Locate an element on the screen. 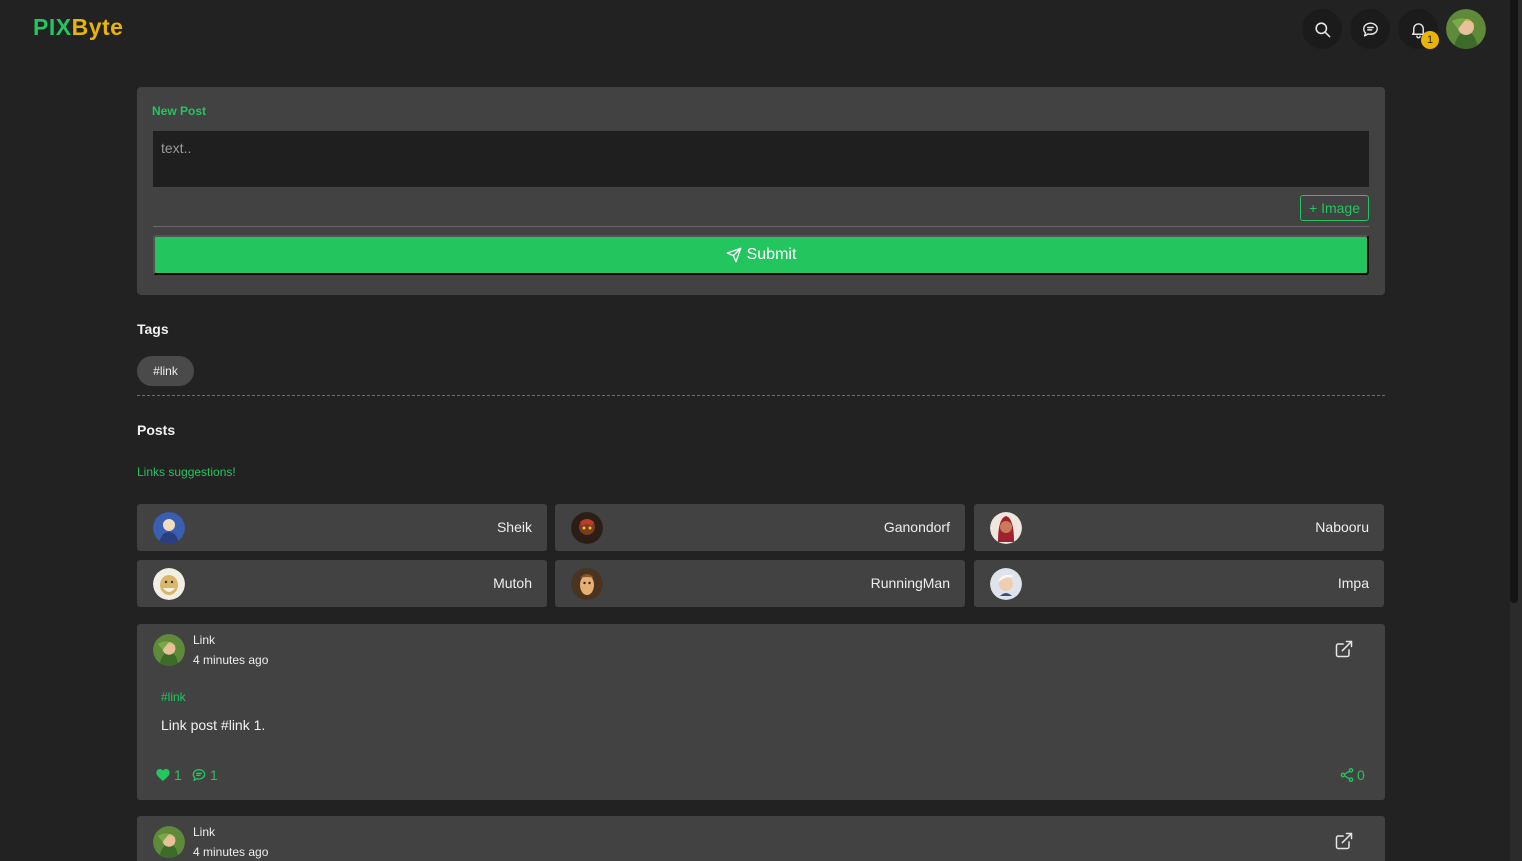 The width and height of the screenshot is (1522, 861). suggestion-name: Ganondorf is located at coordinates (916, 527).